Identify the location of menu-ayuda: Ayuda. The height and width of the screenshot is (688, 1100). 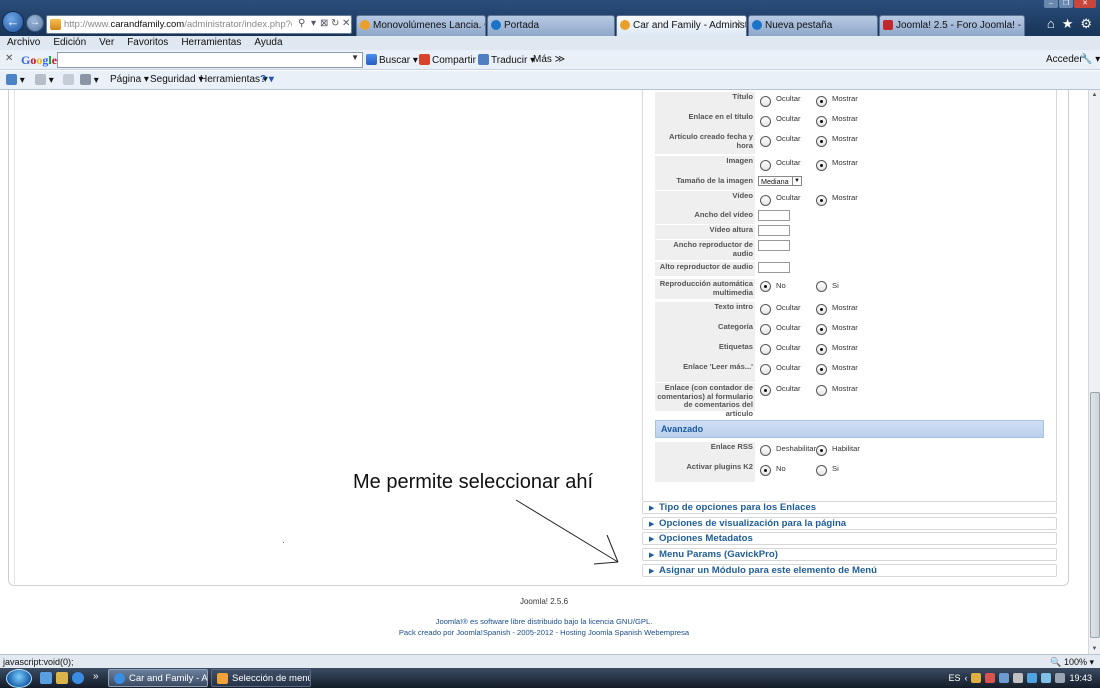
(267, 43).